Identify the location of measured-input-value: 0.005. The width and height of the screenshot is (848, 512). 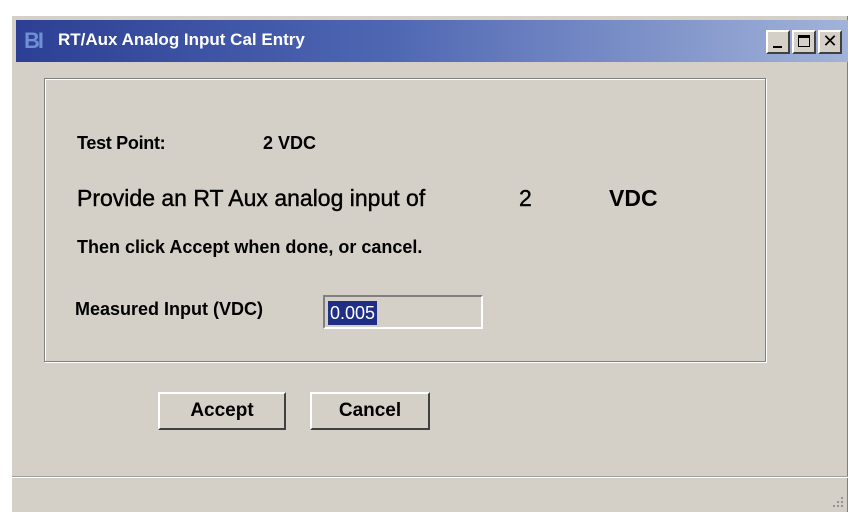
(353, 313).